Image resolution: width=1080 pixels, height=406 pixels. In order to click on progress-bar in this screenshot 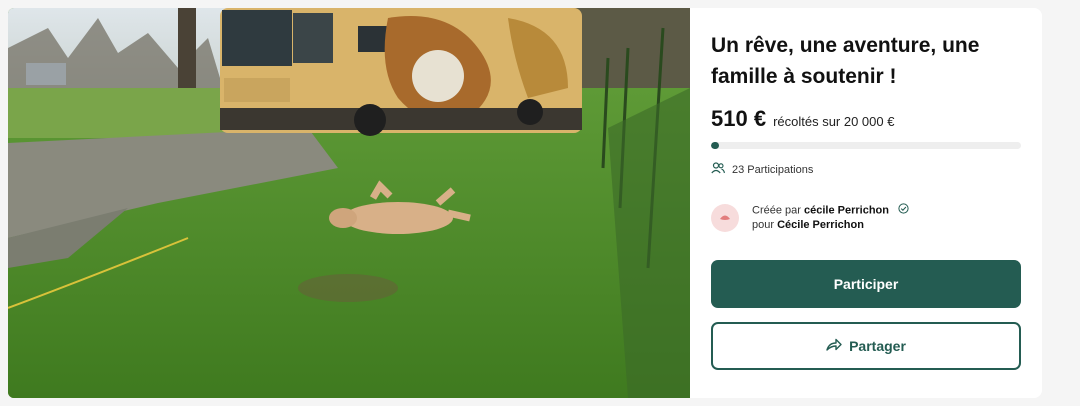, I will do `click(866, 145)`.